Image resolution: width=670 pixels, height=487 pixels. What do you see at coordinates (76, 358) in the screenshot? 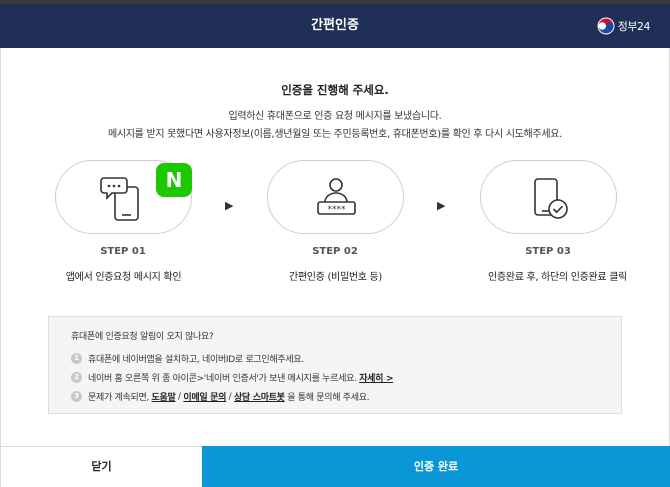
I see `number-badge: 1` at bounding box center [76, 358].